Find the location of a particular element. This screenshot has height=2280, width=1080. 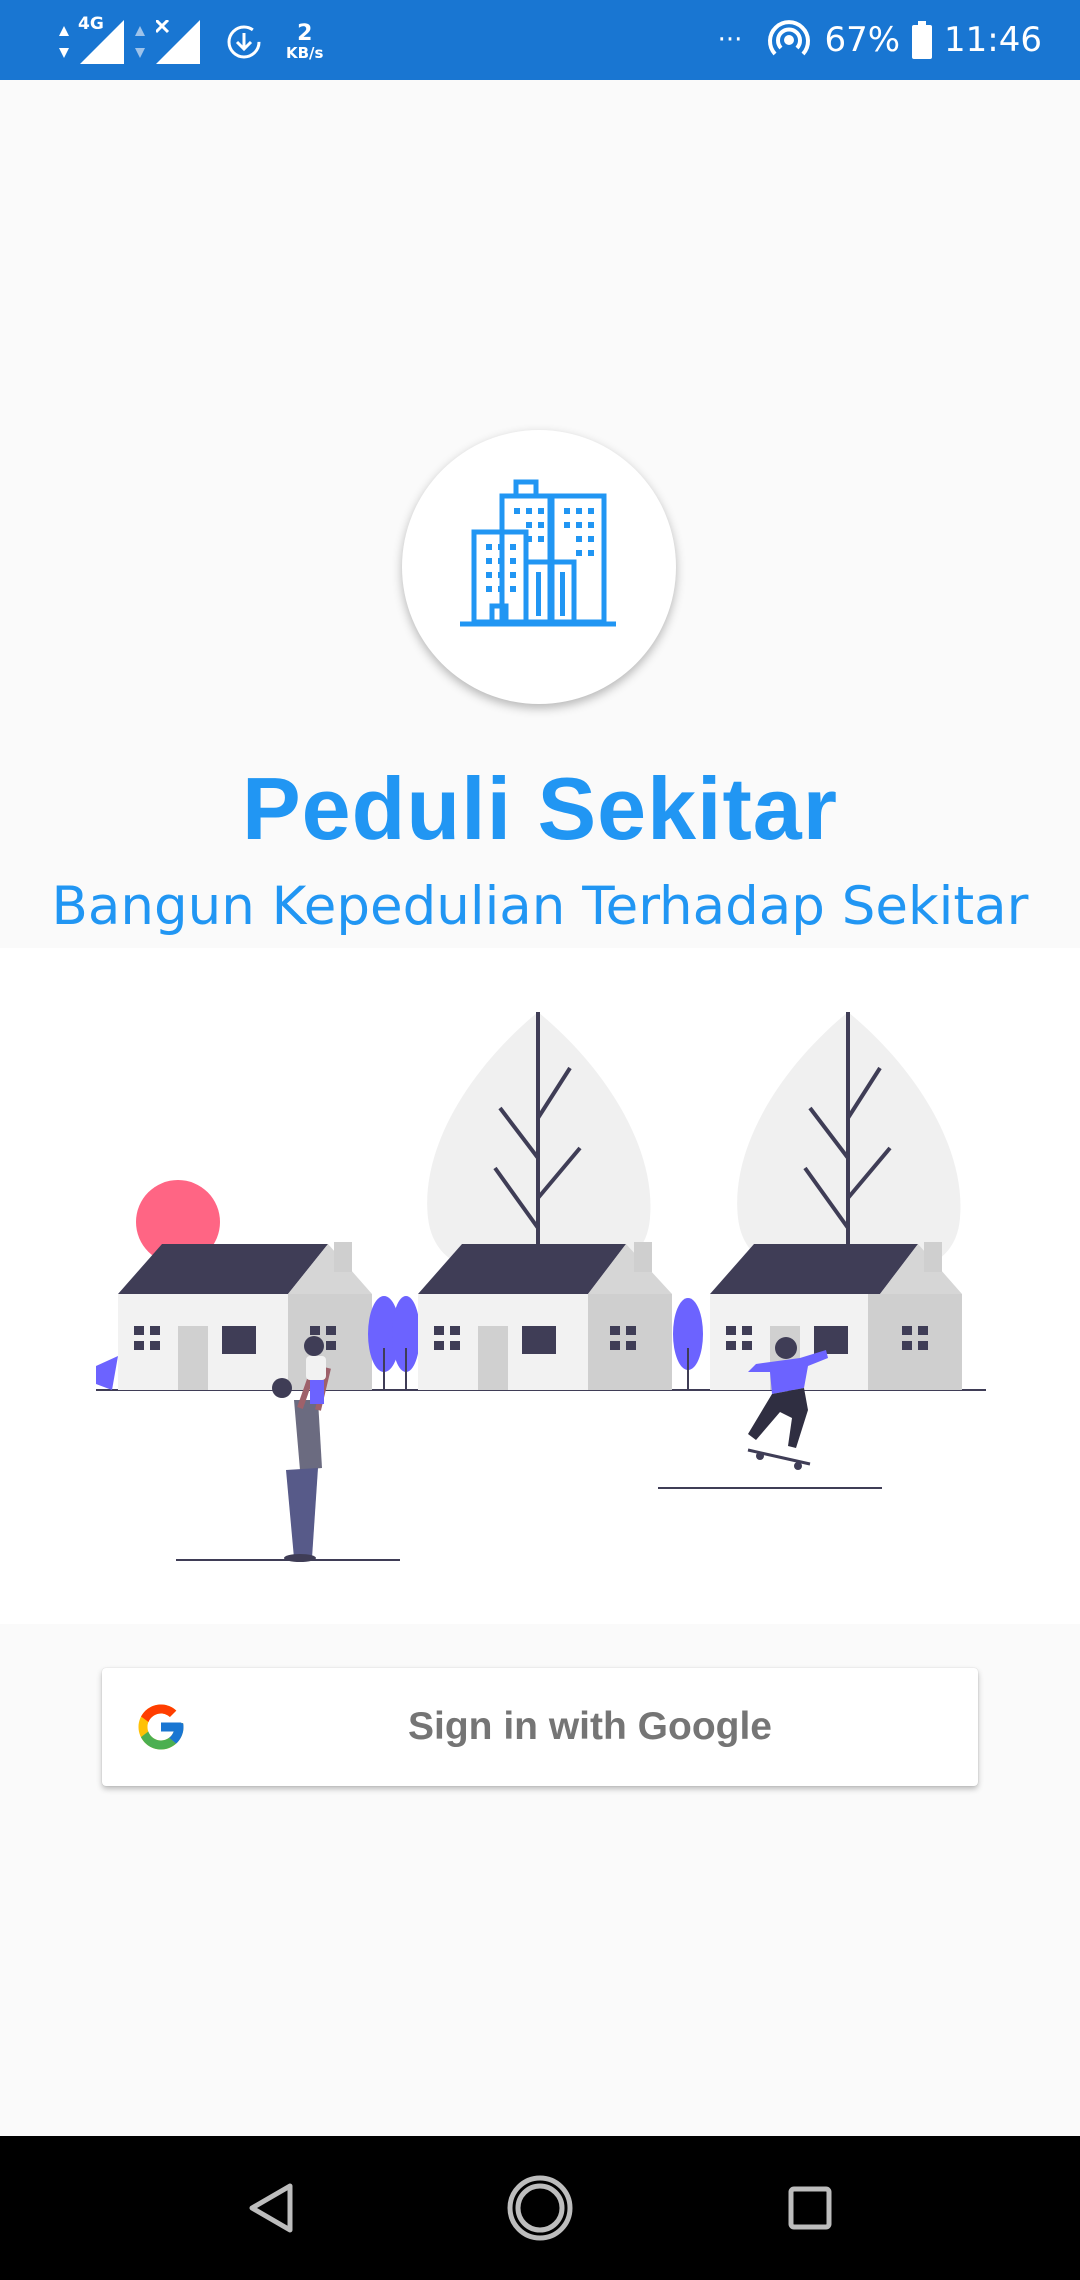

hotspot-icon is located at coordinates (789, 38).